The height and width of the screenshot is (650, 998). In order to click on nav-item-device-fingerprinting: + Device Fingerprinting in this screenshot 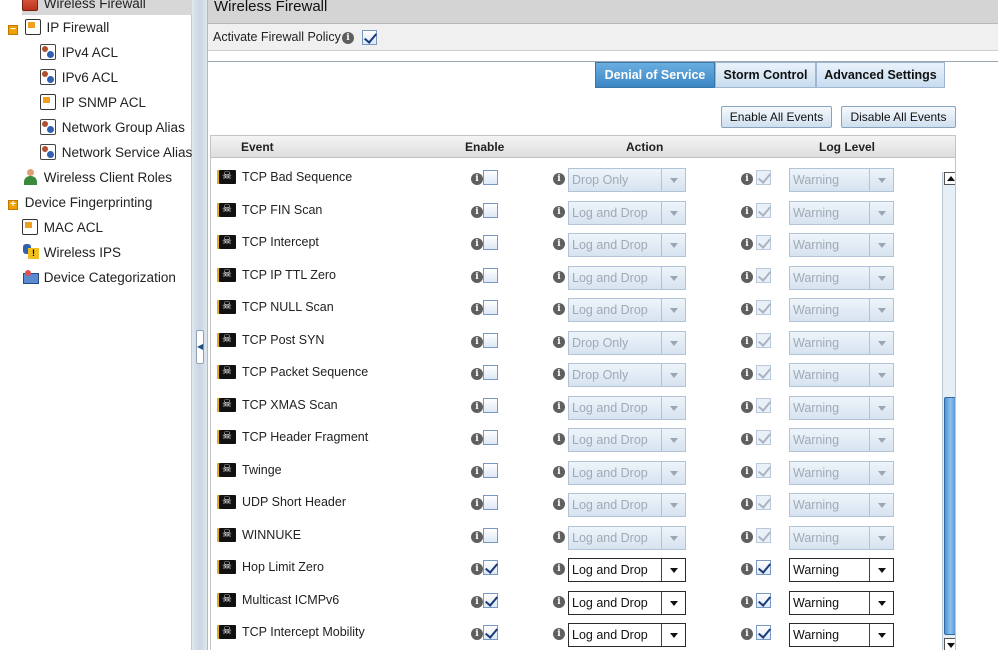, I will do `click(80, 203)`.